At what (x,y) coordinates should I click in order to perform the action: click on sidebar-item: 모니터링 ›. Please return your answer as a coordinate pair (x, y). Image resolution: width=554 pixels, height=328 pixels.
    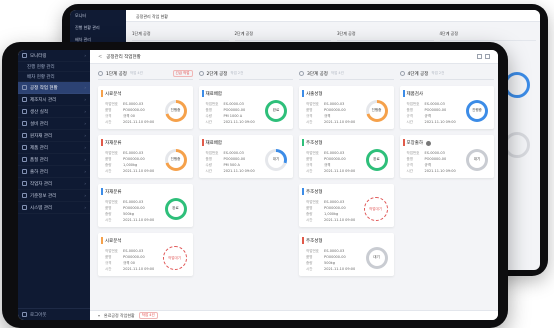
    Looking at the image, I should click on (54, 56).